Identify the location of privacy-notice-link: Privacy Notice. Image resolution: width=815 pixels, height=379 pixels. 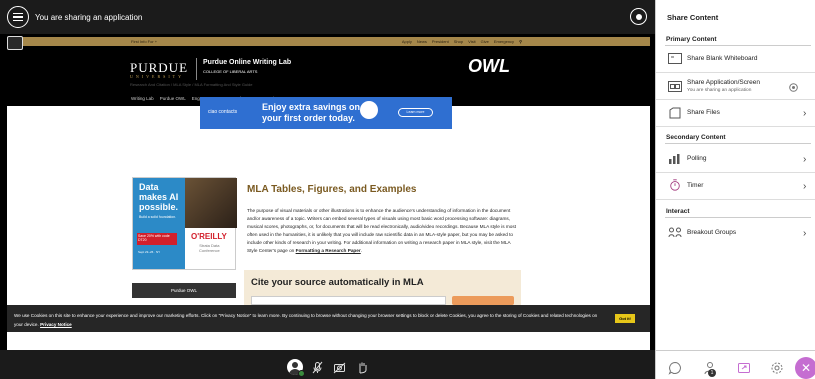
(56, 324).